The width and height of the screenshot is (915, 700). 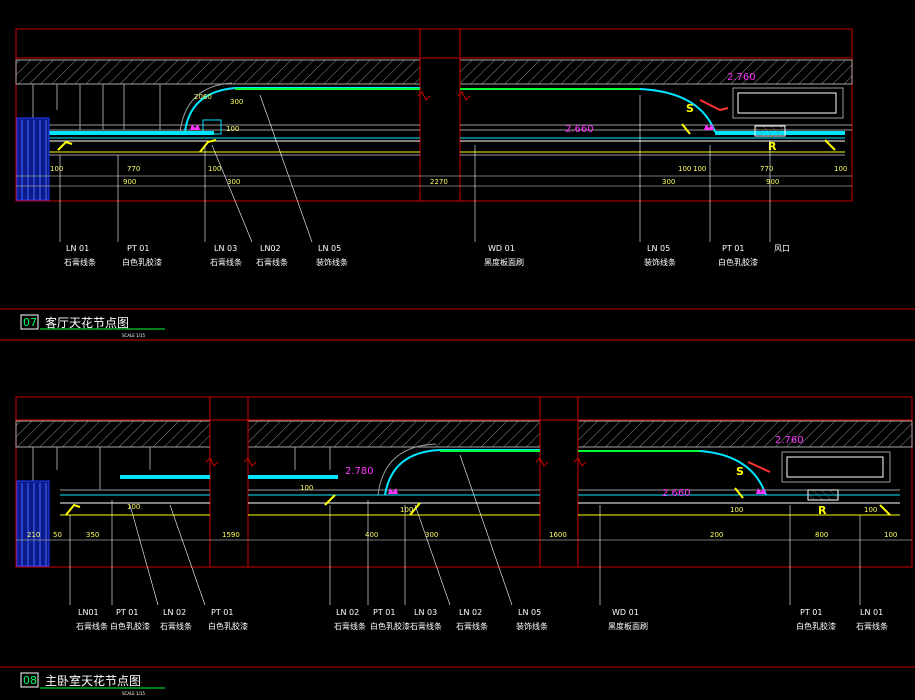 What do you see at coordinates (176, 626) in the screenshot?
I see `callout-08-3-name: 石膏线条` at bounding box center [176, 626].